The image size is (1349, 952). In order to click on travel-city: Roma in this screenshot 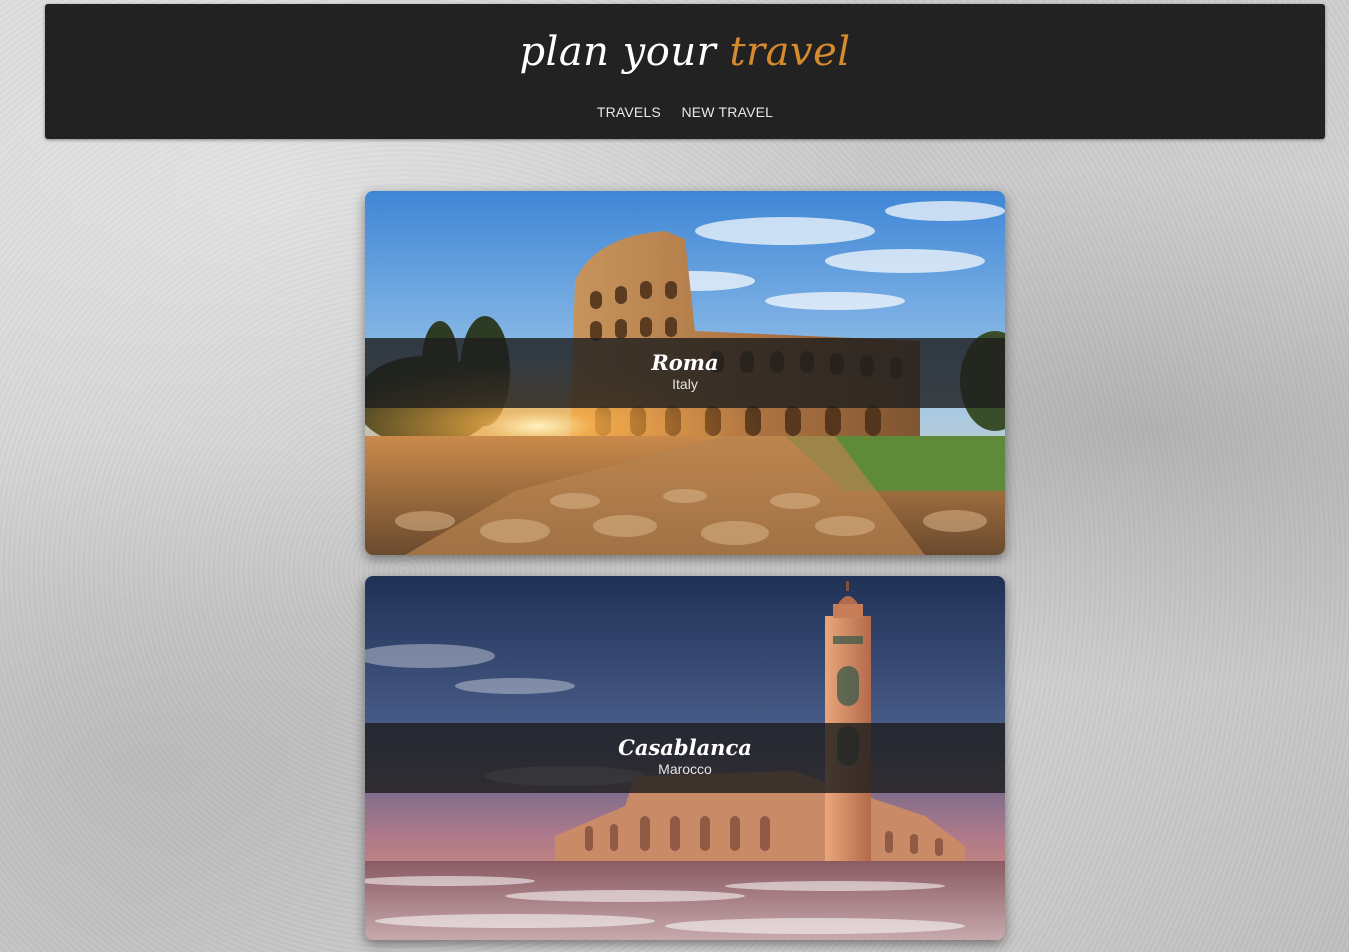, I will do `click(685, 362)`.